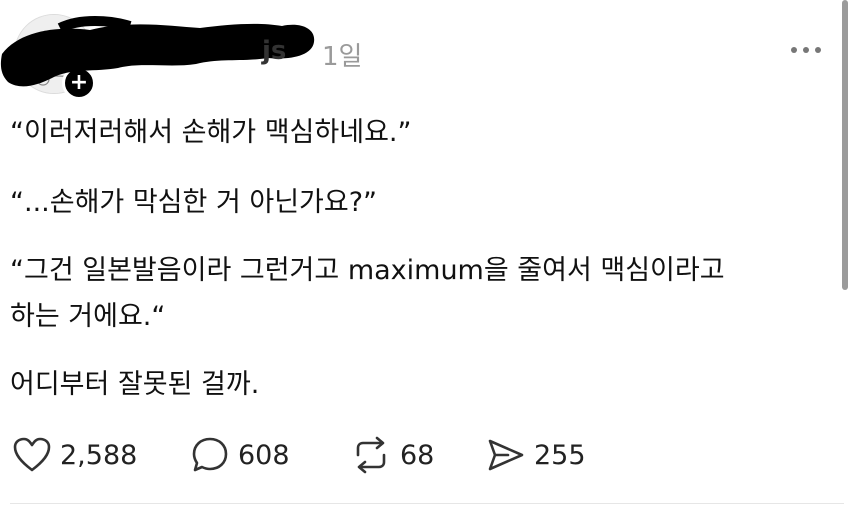 This screenshot has width=854, height=506. What do you see at coordinates (135, 384) in the screenshot?
I see `post-line-5: 어디부터 잘못된 걸까.` at bounding box center [135, 384].